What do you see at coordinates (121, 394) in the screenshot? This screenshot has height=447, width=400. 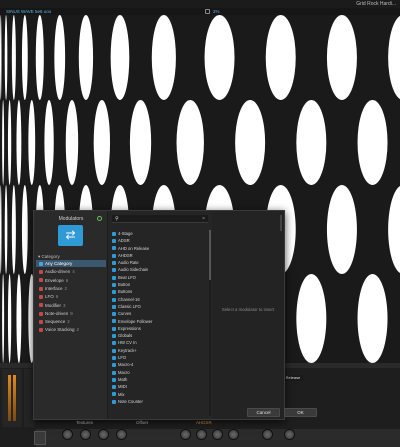 I see `modulator-item-label: Mix` at bounding box center [121, 394].